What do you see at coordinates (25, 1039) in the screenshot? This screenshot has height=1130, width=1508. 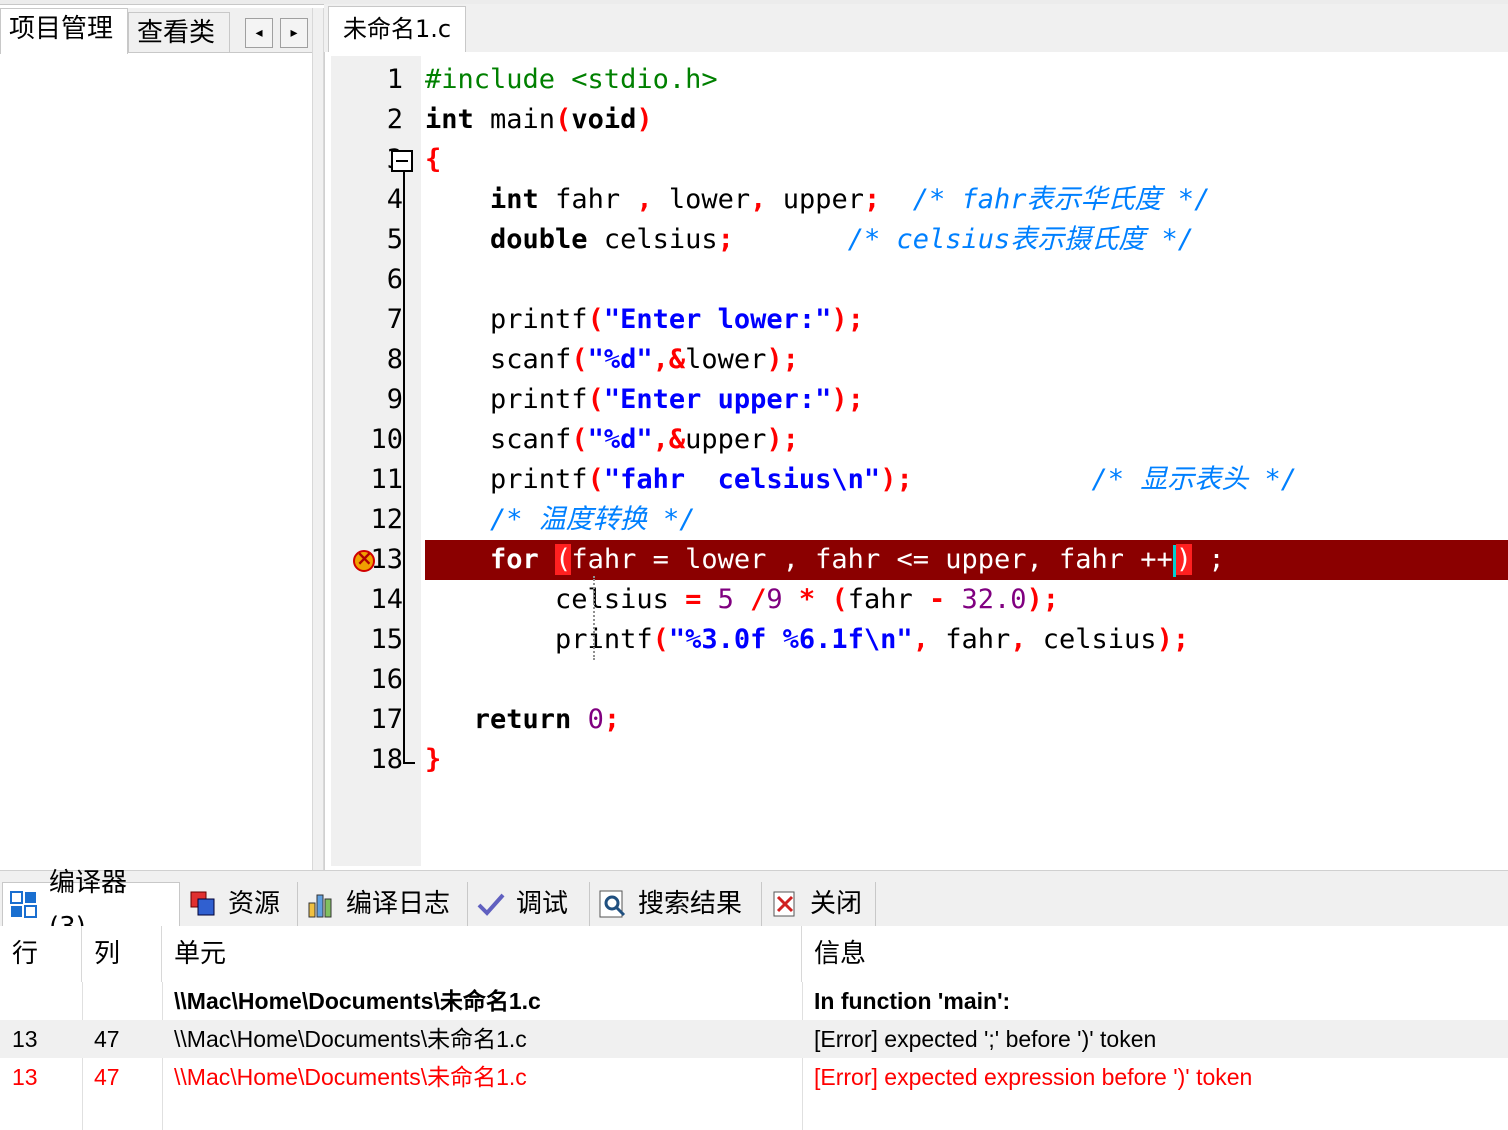 I see `cell-line: 13` at bounding box center [25, 1039].